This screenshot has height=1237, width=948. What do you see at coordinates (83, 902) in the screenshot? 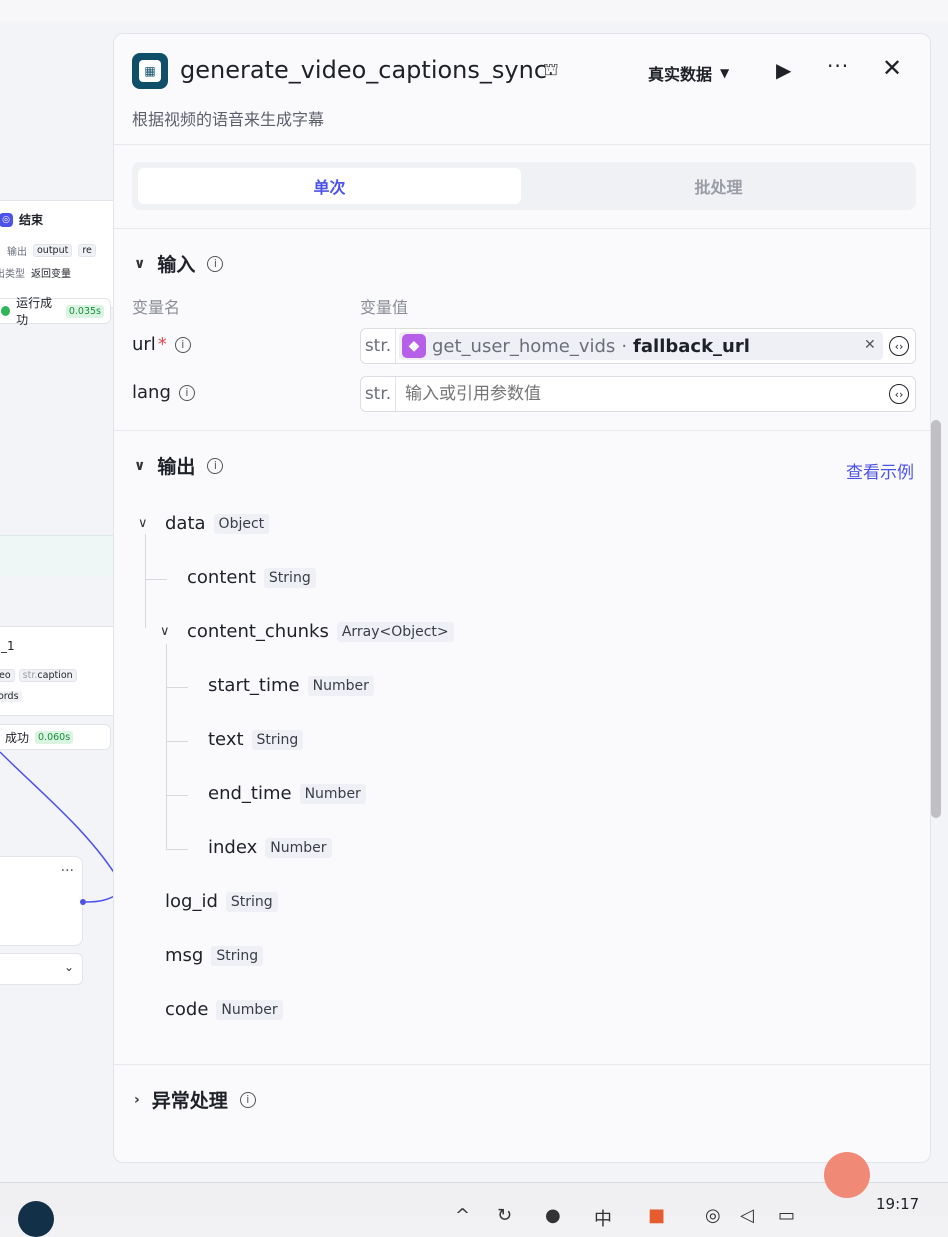
I see `node-port` at bounding box center [83, 902].